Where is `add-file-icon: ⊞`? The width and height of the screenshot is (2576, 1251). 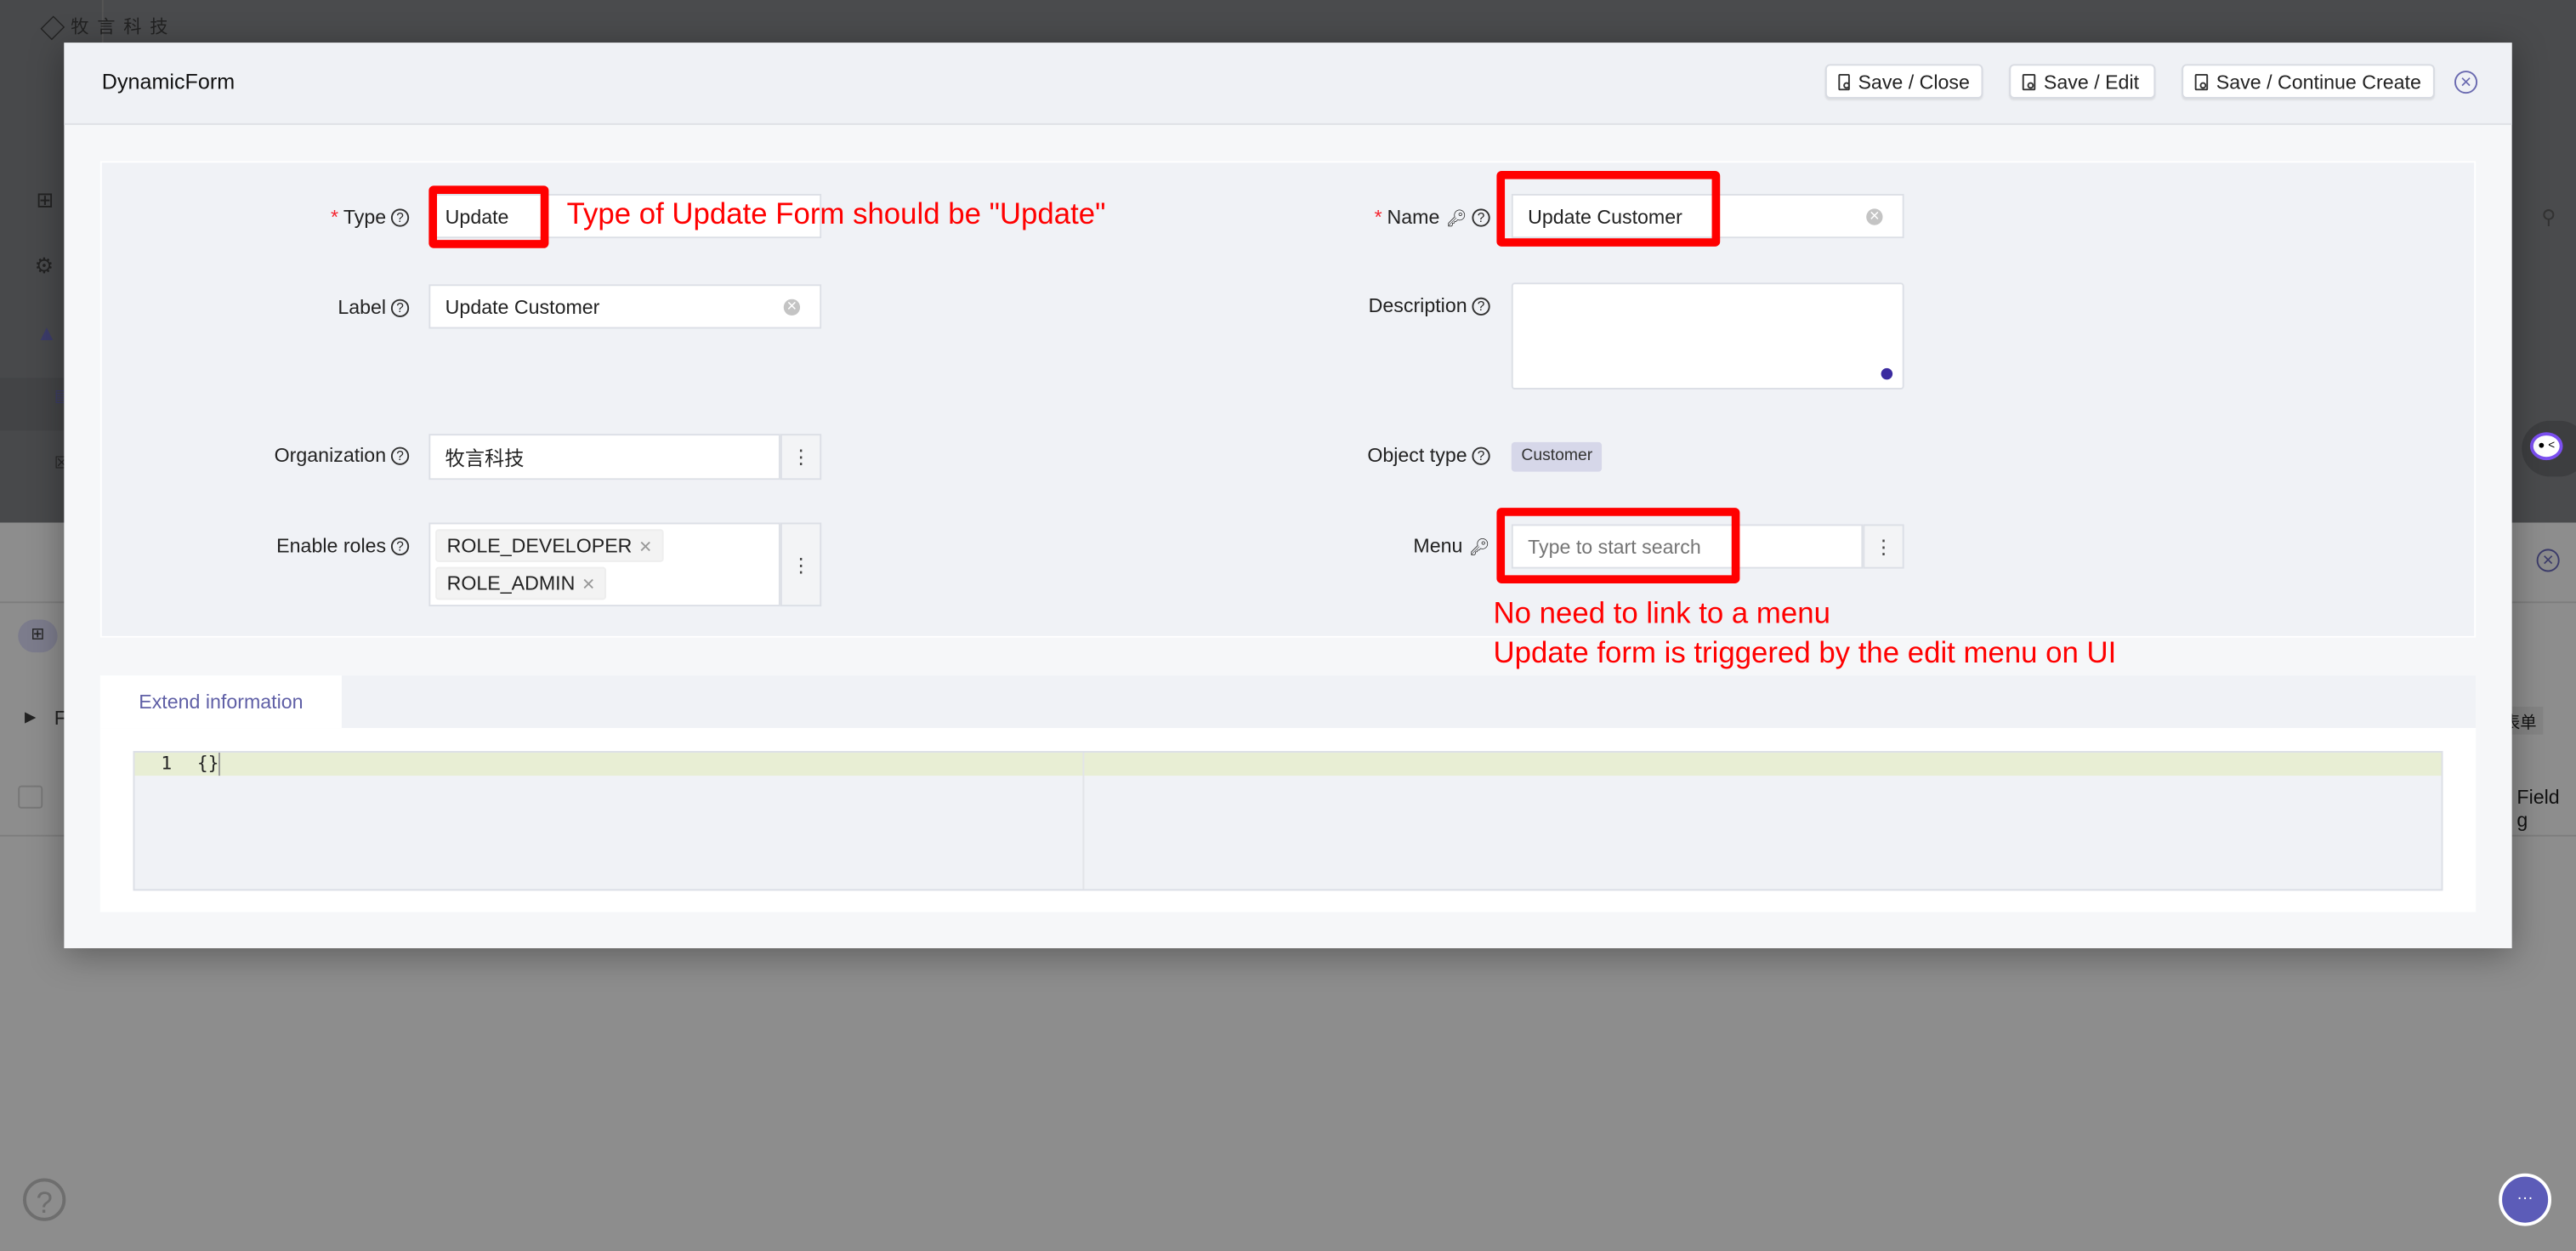
add-file-icon: ⊞ is located at coordinates (38, 636).